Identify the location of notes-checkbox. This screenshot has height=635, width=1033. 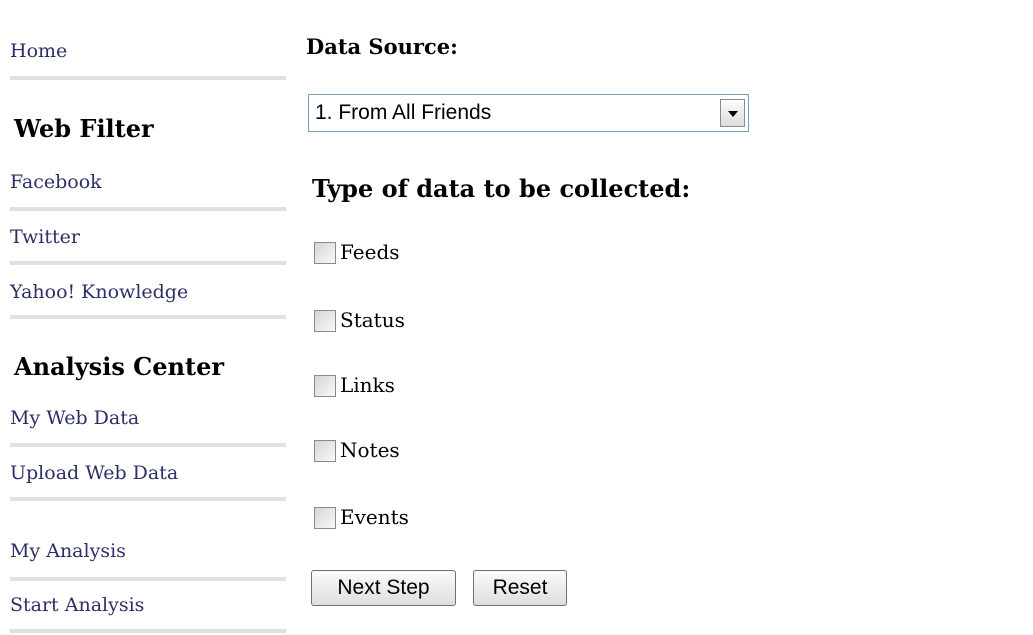
(325, 451).